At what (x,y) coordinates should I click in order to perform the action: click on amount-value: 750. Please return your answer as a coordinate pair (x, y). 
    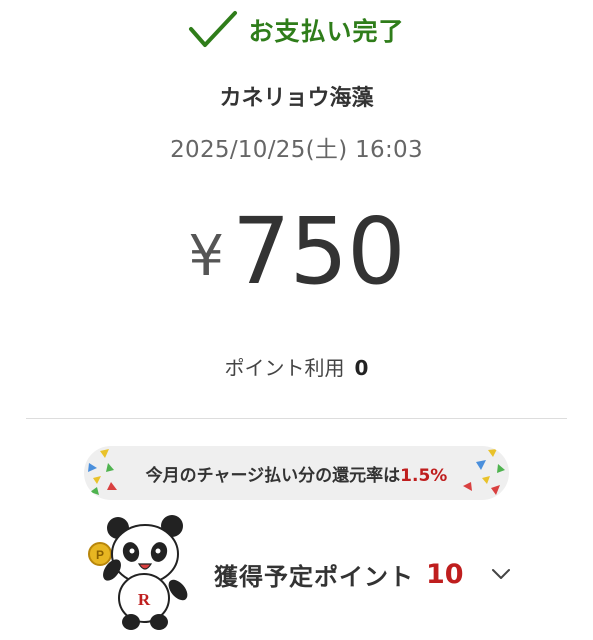
    Looking at the image, I should click on (319, 251).